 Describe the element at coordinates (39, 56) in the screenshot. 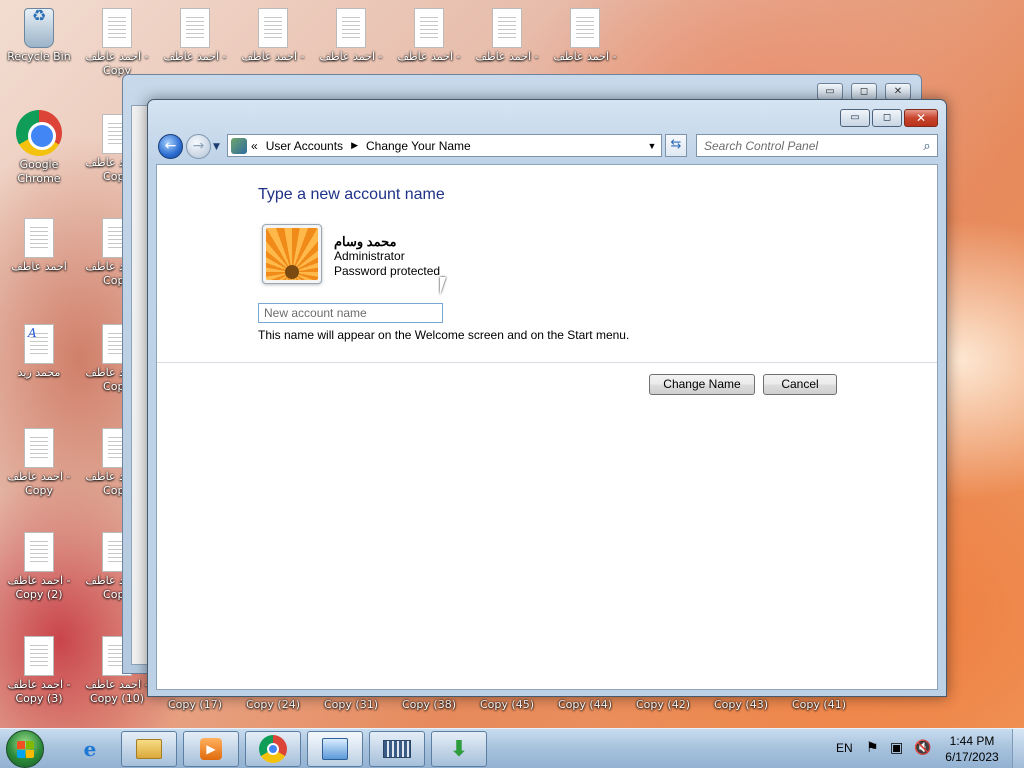

I see `desktop-icon-label: Recycle Bin` at that location.